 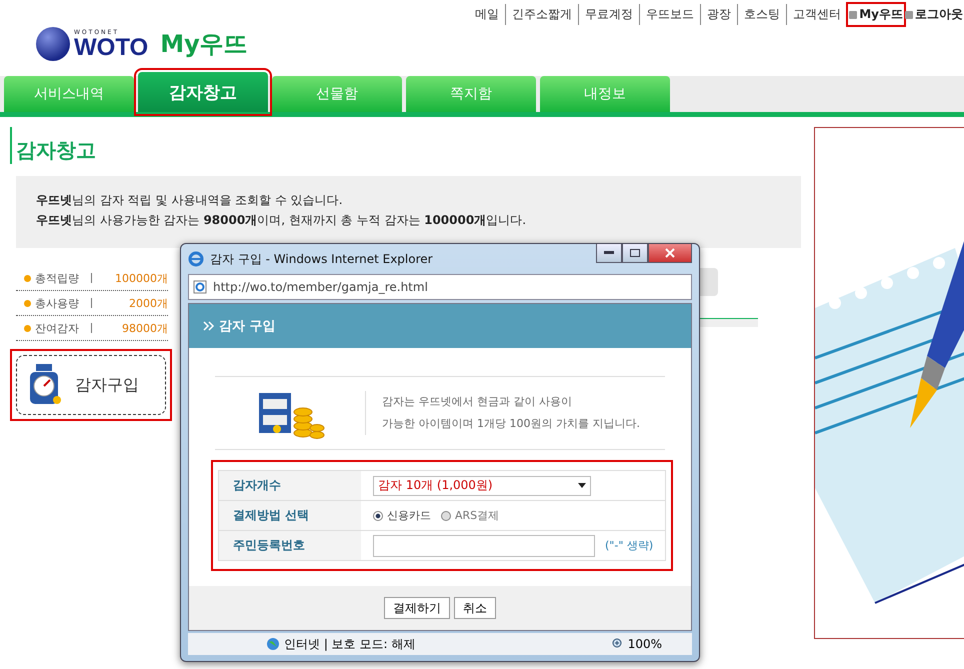 What do you see at coordinates (57, 303) in the screenshot?
I see `stat-label: 총사용량` at bounding box center [57, 303].